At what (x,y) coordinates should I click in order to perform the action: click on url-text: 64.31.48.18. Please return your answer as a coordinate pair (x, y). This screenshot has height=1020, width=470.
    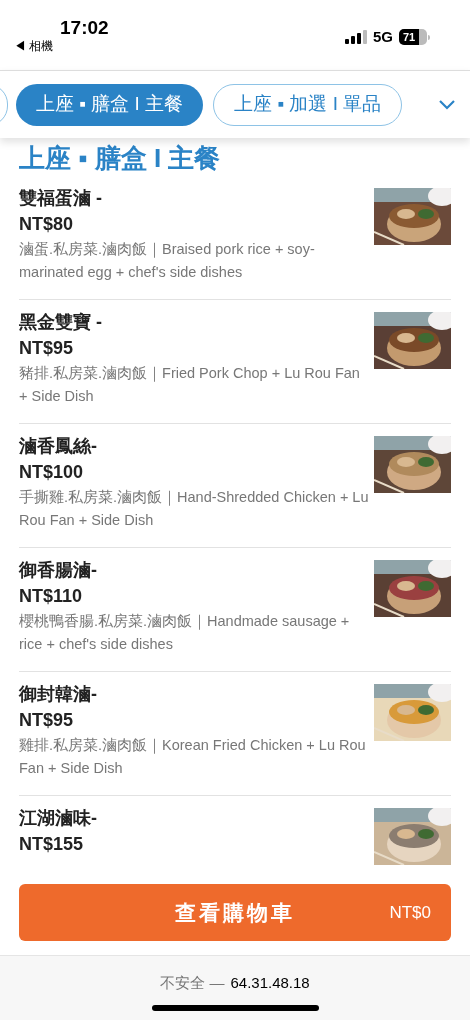
    Looking at the image, I should click on (270, 983).